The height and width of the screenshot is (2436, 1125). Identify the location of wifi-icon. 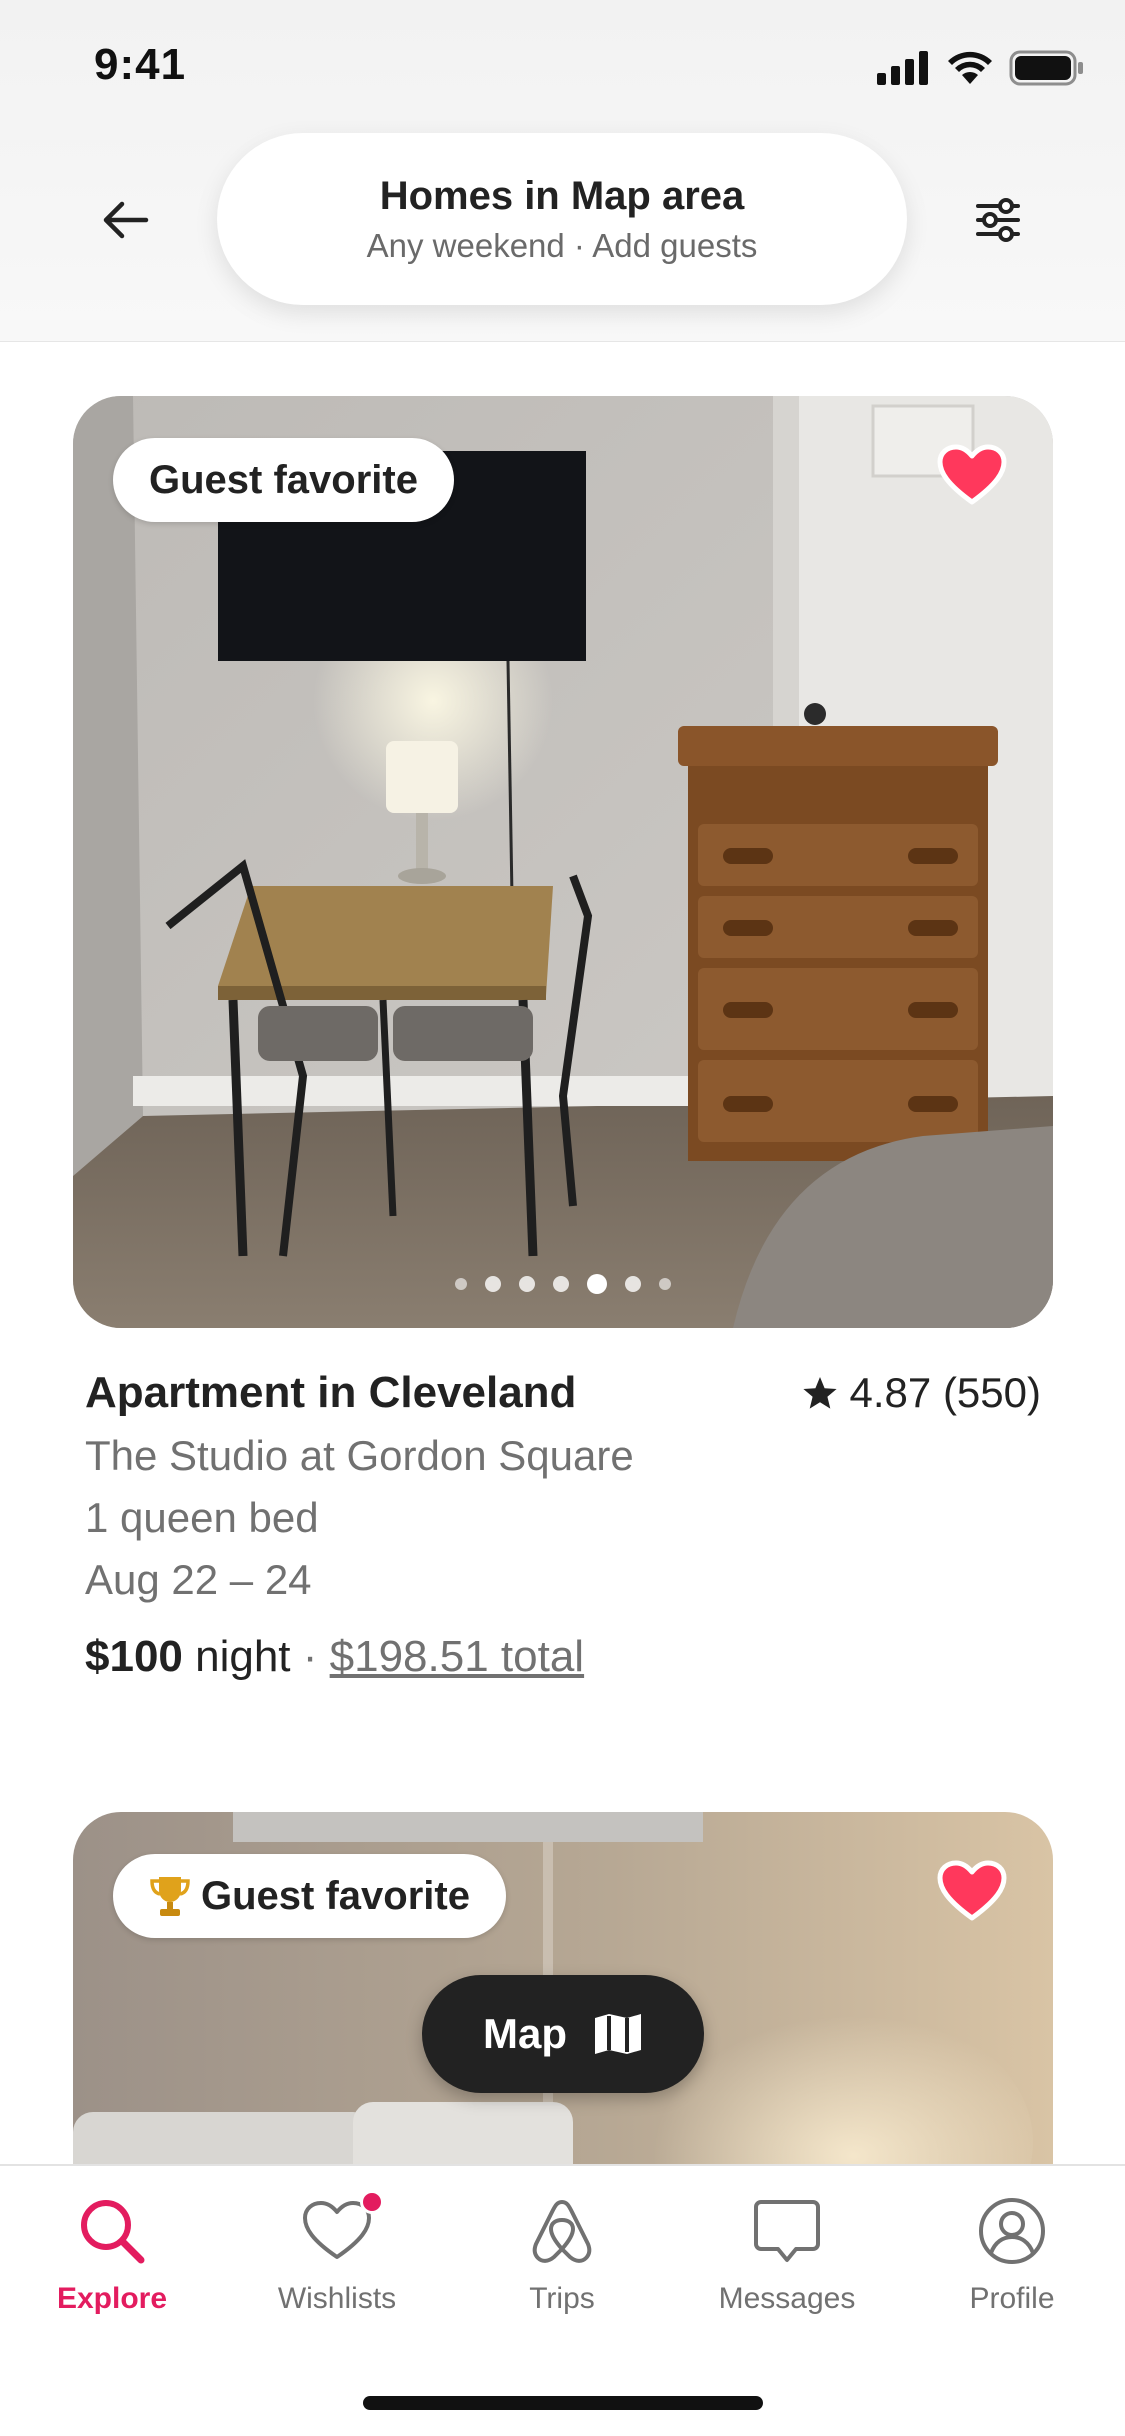
(970, 67).